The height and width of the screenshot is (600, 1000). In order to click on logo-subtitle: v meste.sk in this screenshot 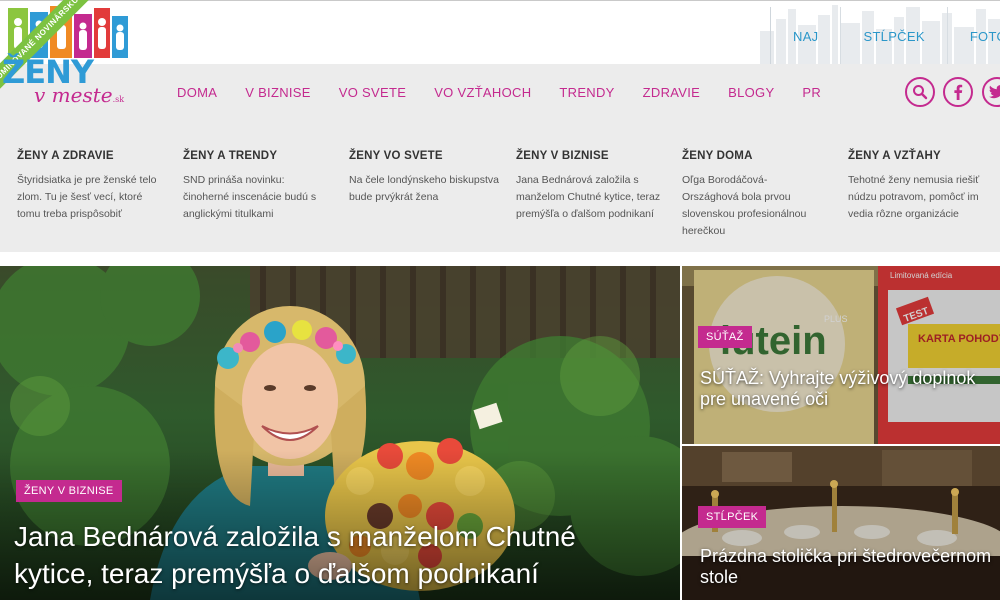, I will do `click(79, 97)`.